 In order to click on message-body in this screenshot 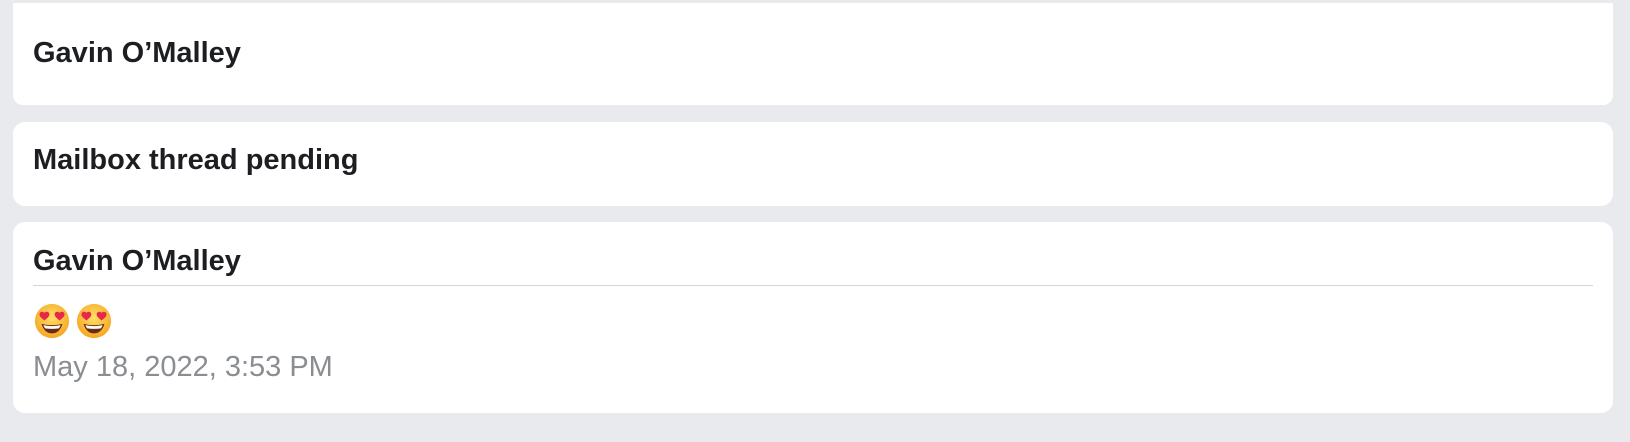, I will do `click(73, 321)`.